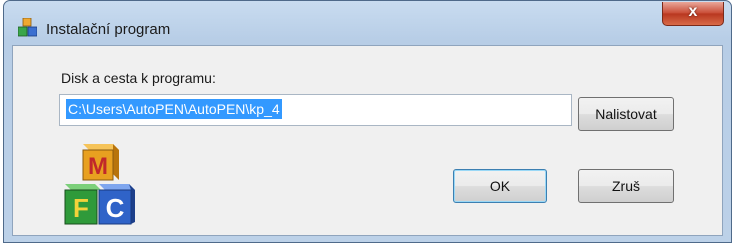 Image resolution: width=735 pixels, height=246 pixels. I want to click on ok-button: OK, so click(500, 186).